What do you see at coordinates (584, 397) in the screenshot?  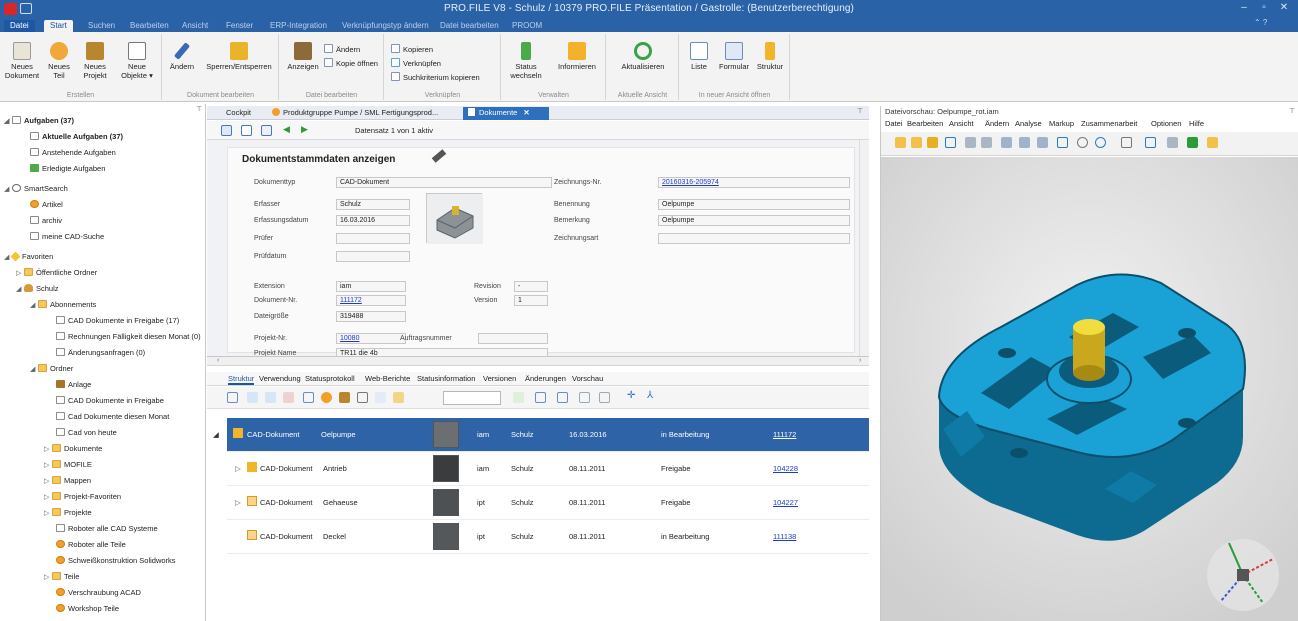 I see `expand-icon` at bounding box center [584, 397].